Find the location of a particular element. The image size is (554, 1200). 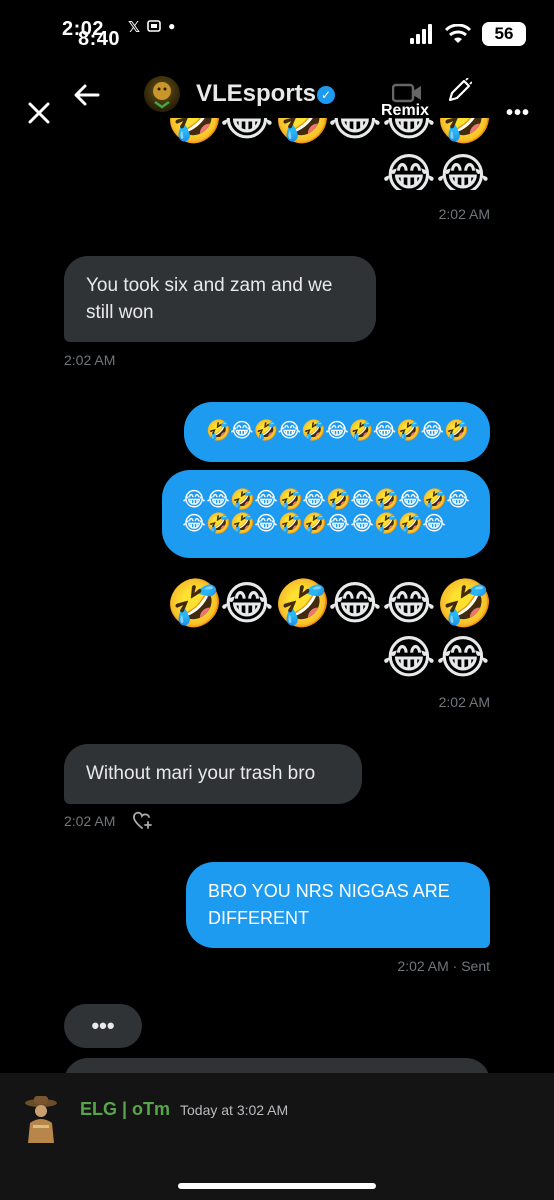

status-right-icons: 56 is located at coordinates (468, 34).